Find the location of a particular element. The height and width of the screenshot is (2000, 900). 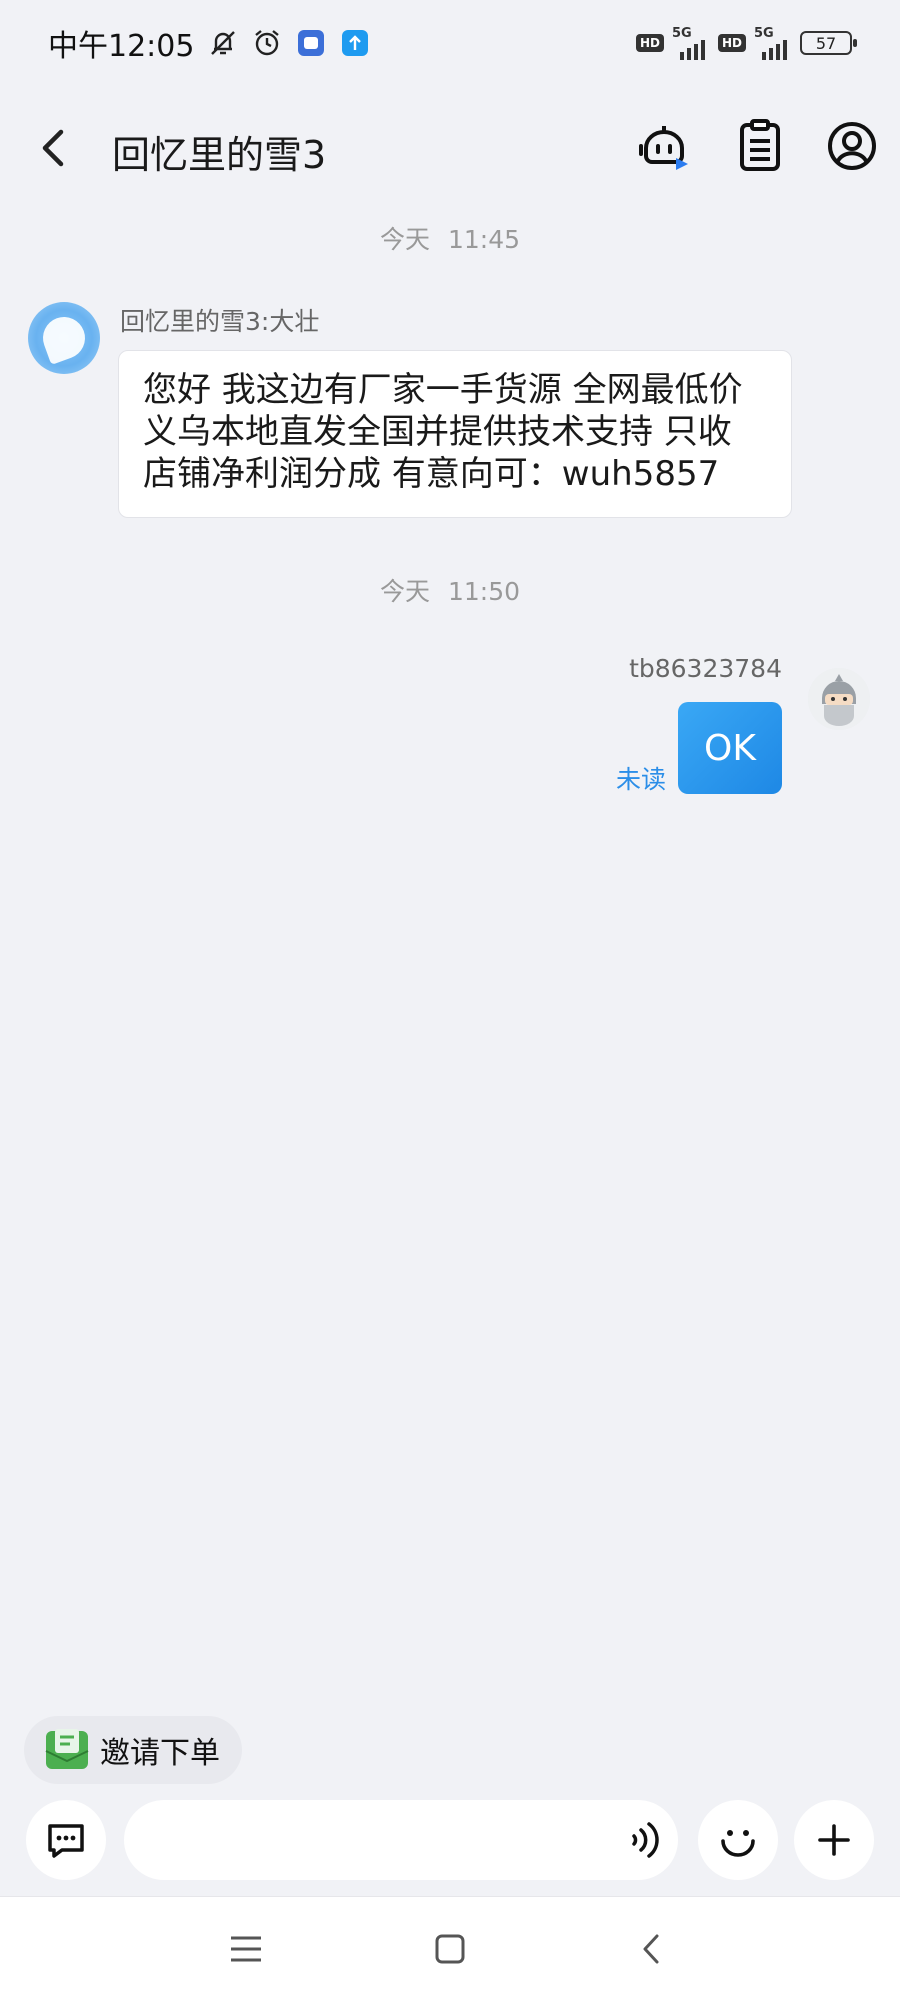

home-nav-button is located at coordinates (450, 1949).